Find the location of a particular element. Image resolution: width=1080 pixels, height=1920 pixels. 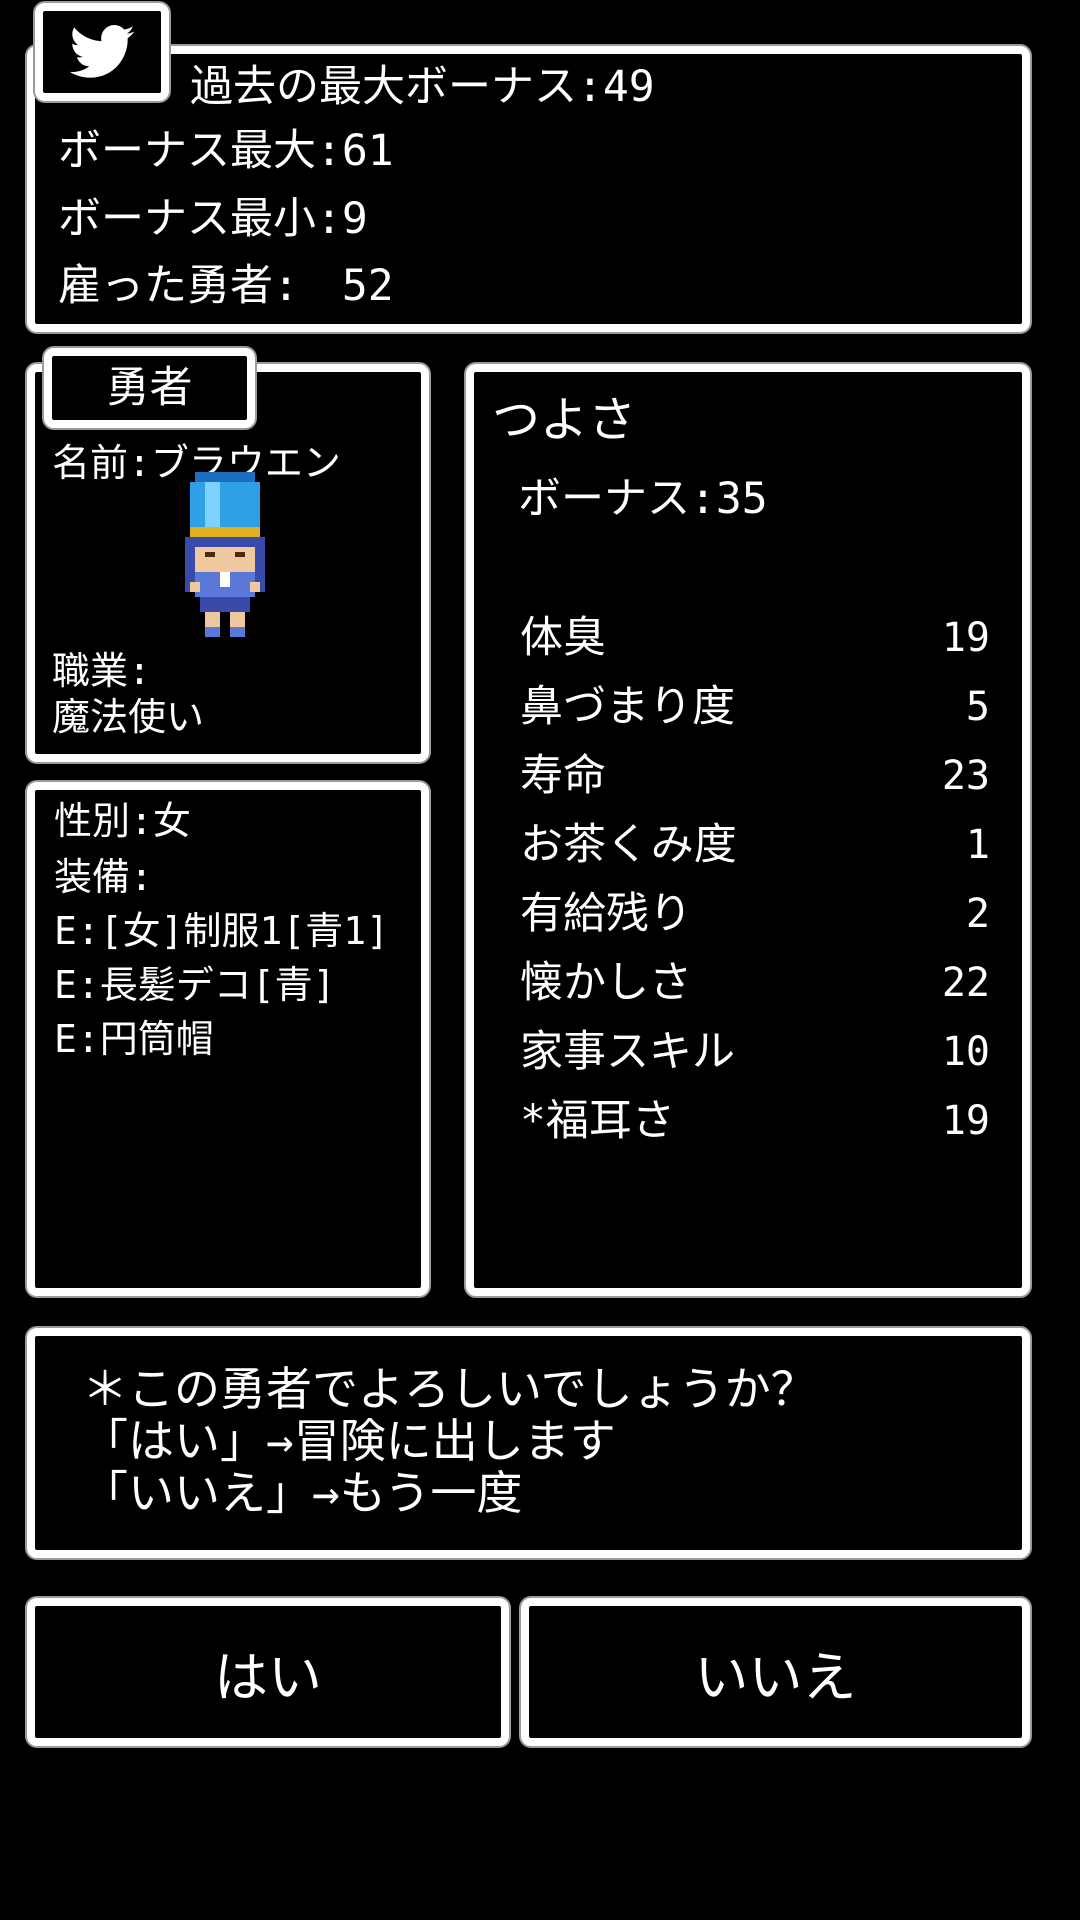

stat-value: 5 is located at coordinates (977, 707).